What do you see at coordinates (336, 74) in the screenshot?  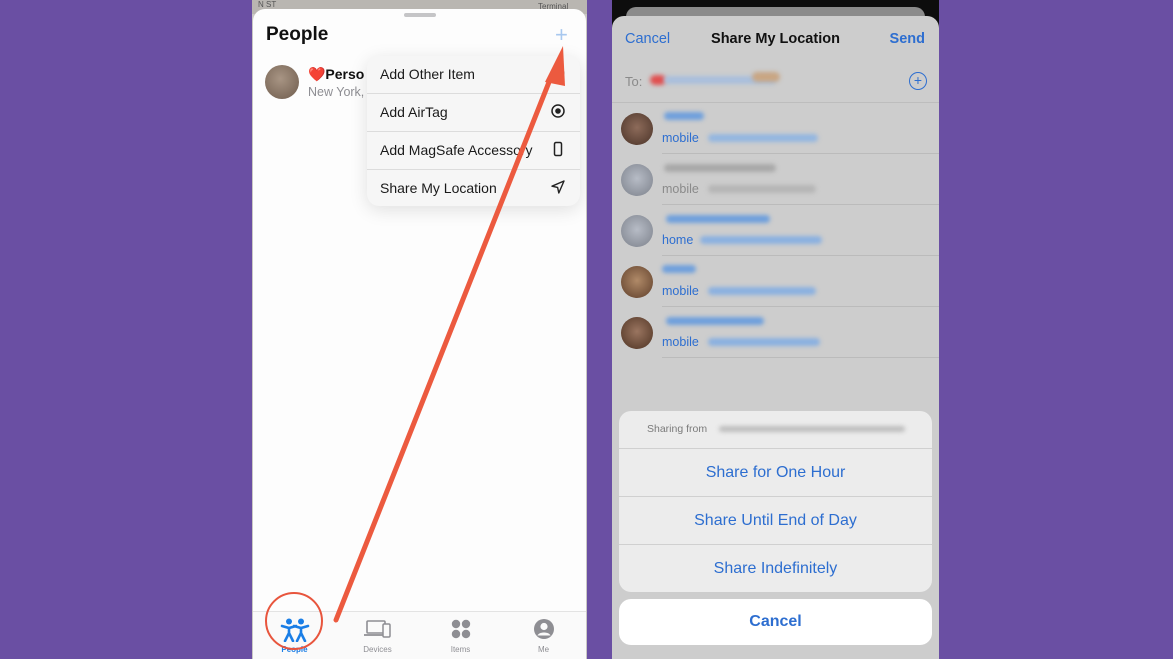 I see `person-name: ❤️Perso` at bounding box center [336, 74].